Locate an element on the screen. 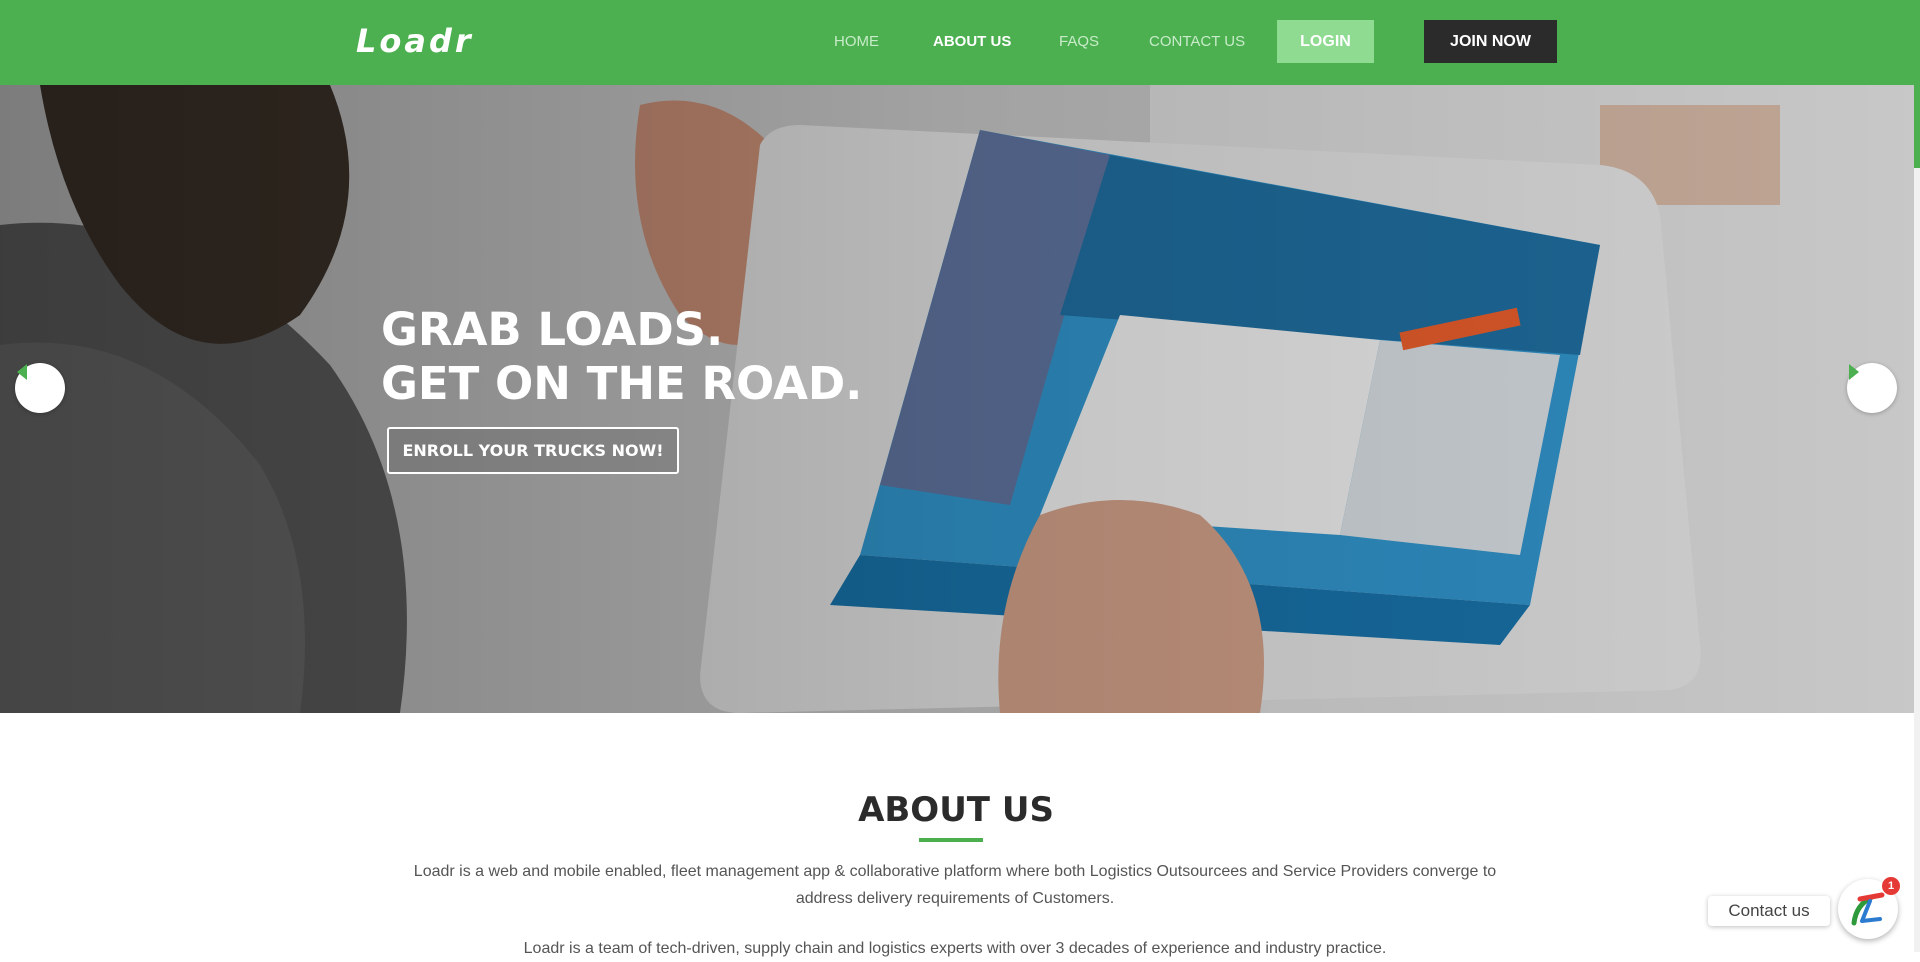 The width and height of the screenshot is (1920, 962). nav-home-link: HOME is located at coordinates (856, 41).